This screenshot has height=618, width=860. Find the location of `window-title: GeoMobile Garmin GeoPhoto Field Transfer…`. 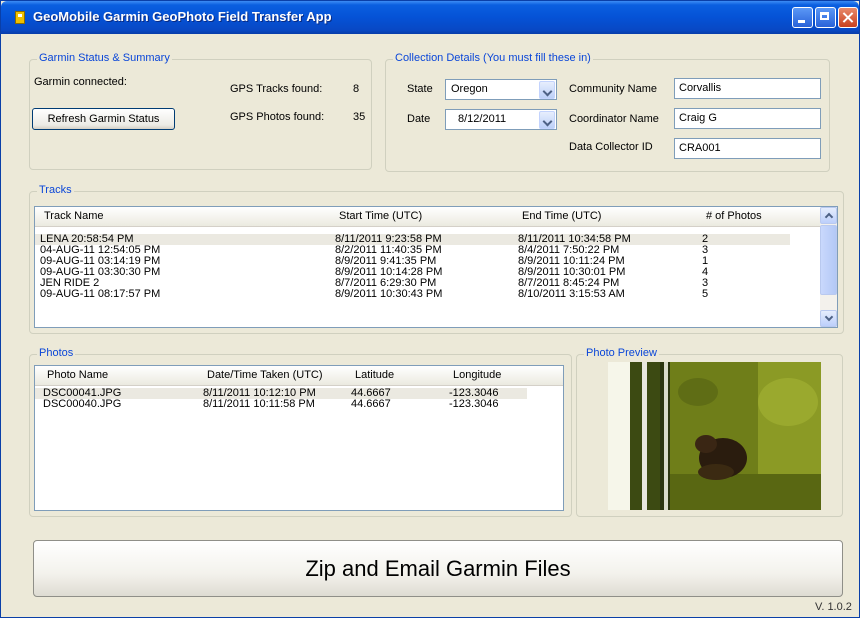

window-title: GeoMobile Garmin GeoPhoto Field Transfer… is located at coordinates (182, 16).